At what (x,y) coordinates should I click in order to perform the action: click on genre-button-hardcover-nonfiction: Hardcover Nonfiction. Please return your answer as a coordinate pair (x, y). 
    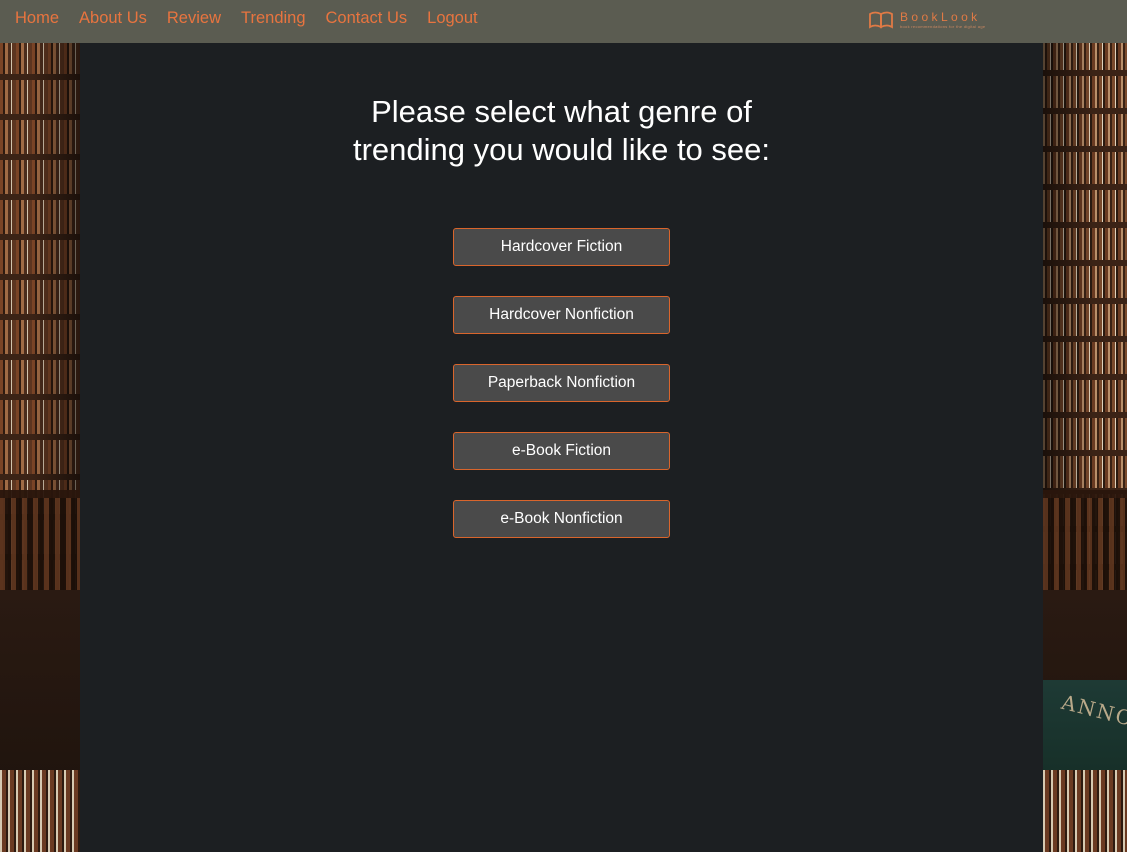
    Looking at the image, I should click on (561, 315).